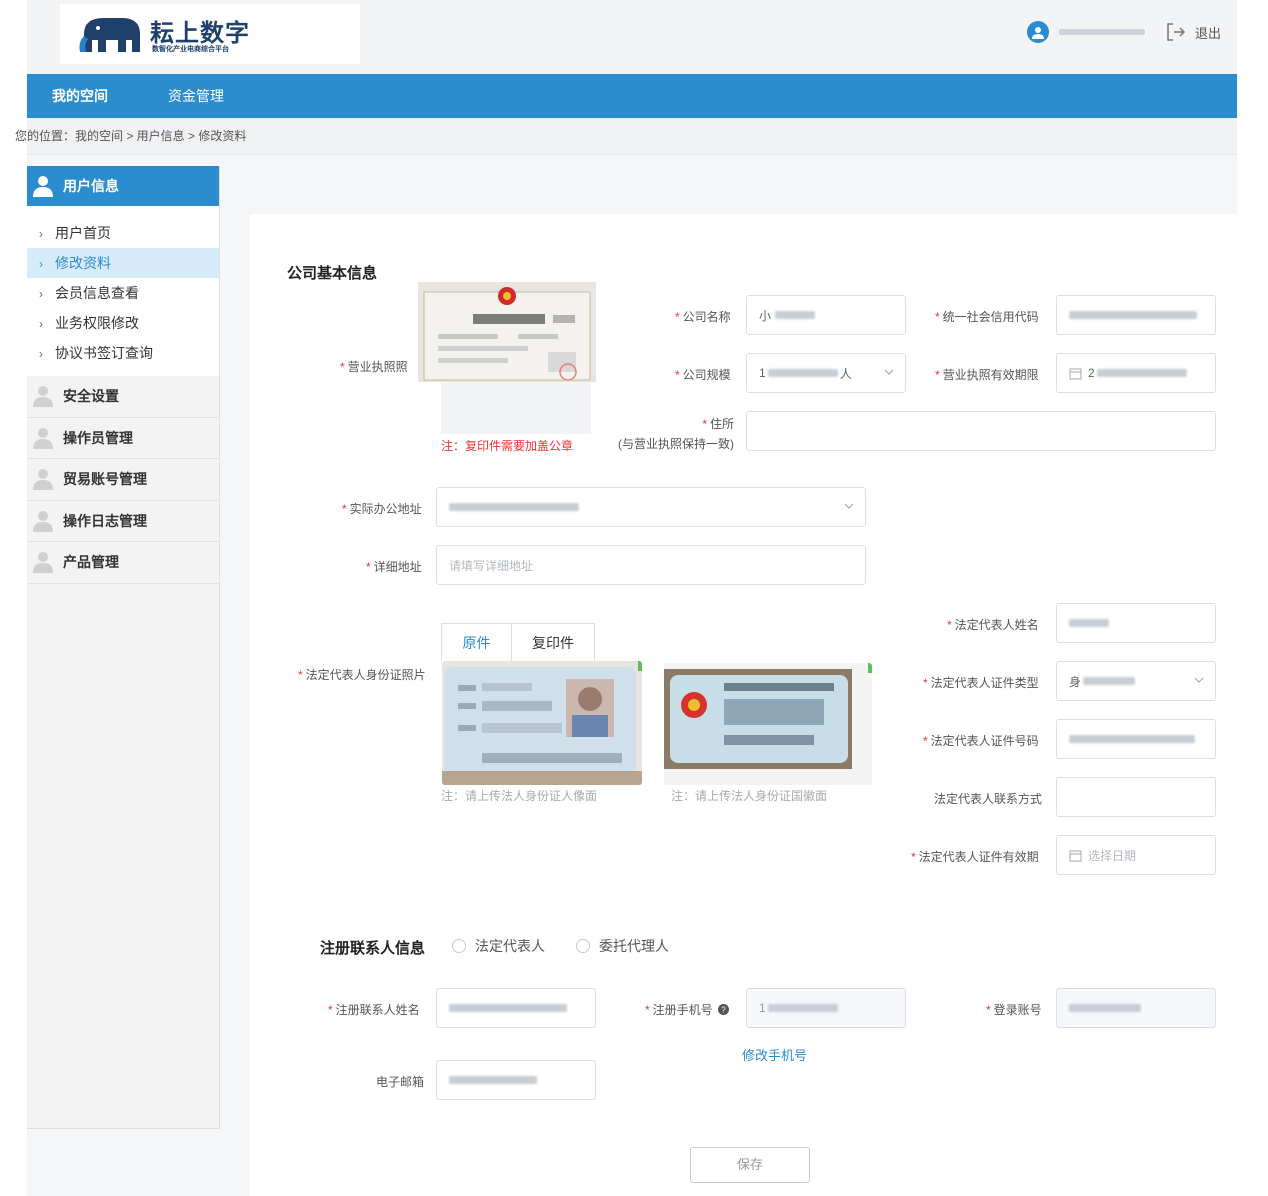  What do you see at coordinates (1208, 32) in the screenshot?
I see `logout-link: 退出` at bounding box center [1208, 32].